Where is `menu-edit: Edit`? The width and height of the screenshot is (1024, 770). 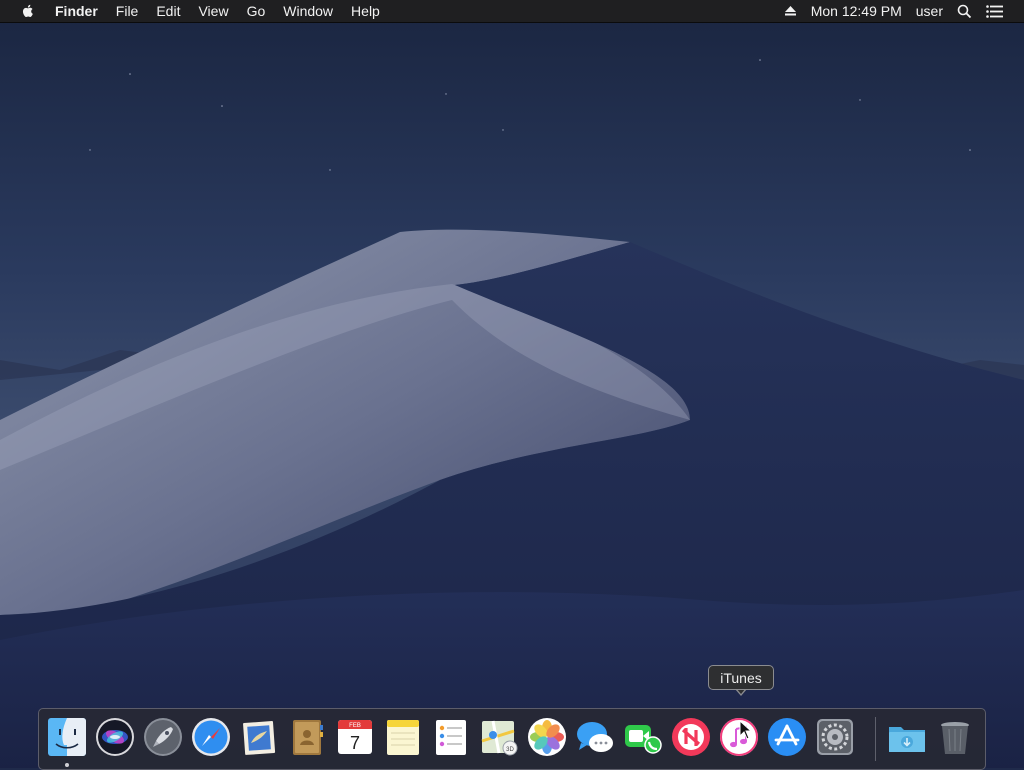 menu-edit: Edit is located at coordinates (168, 11).